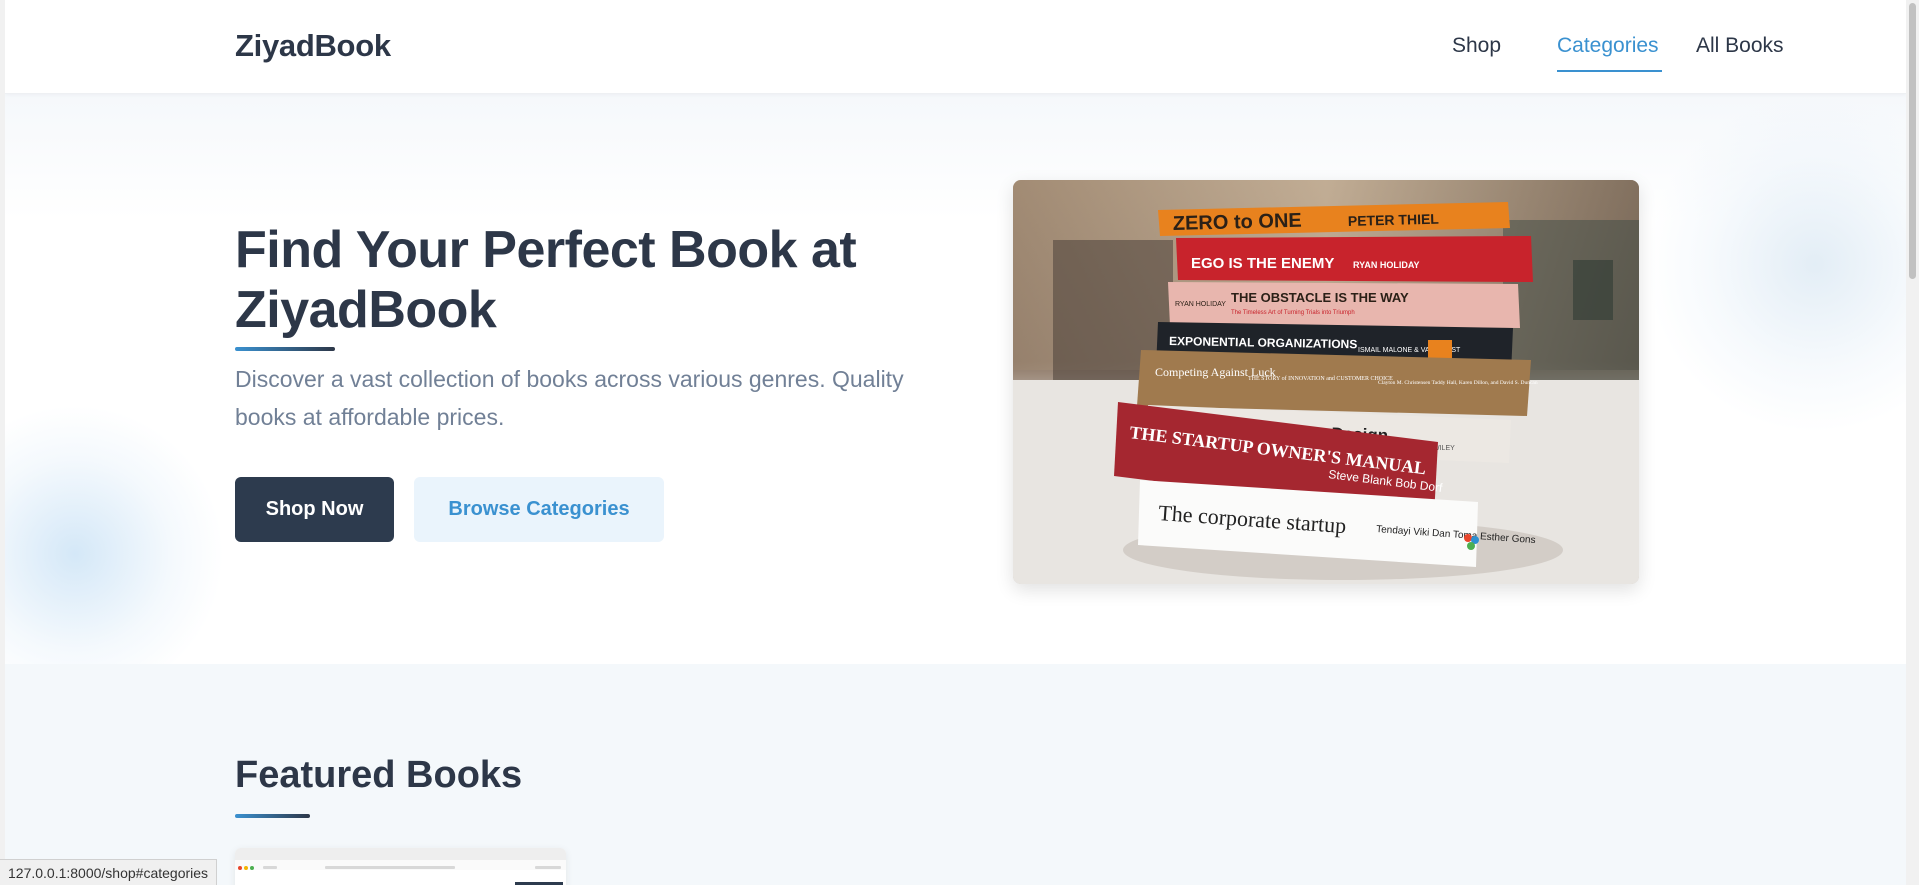 This screenshot has width=1919, height=885. I want to click on book-card, so click(400, 866).